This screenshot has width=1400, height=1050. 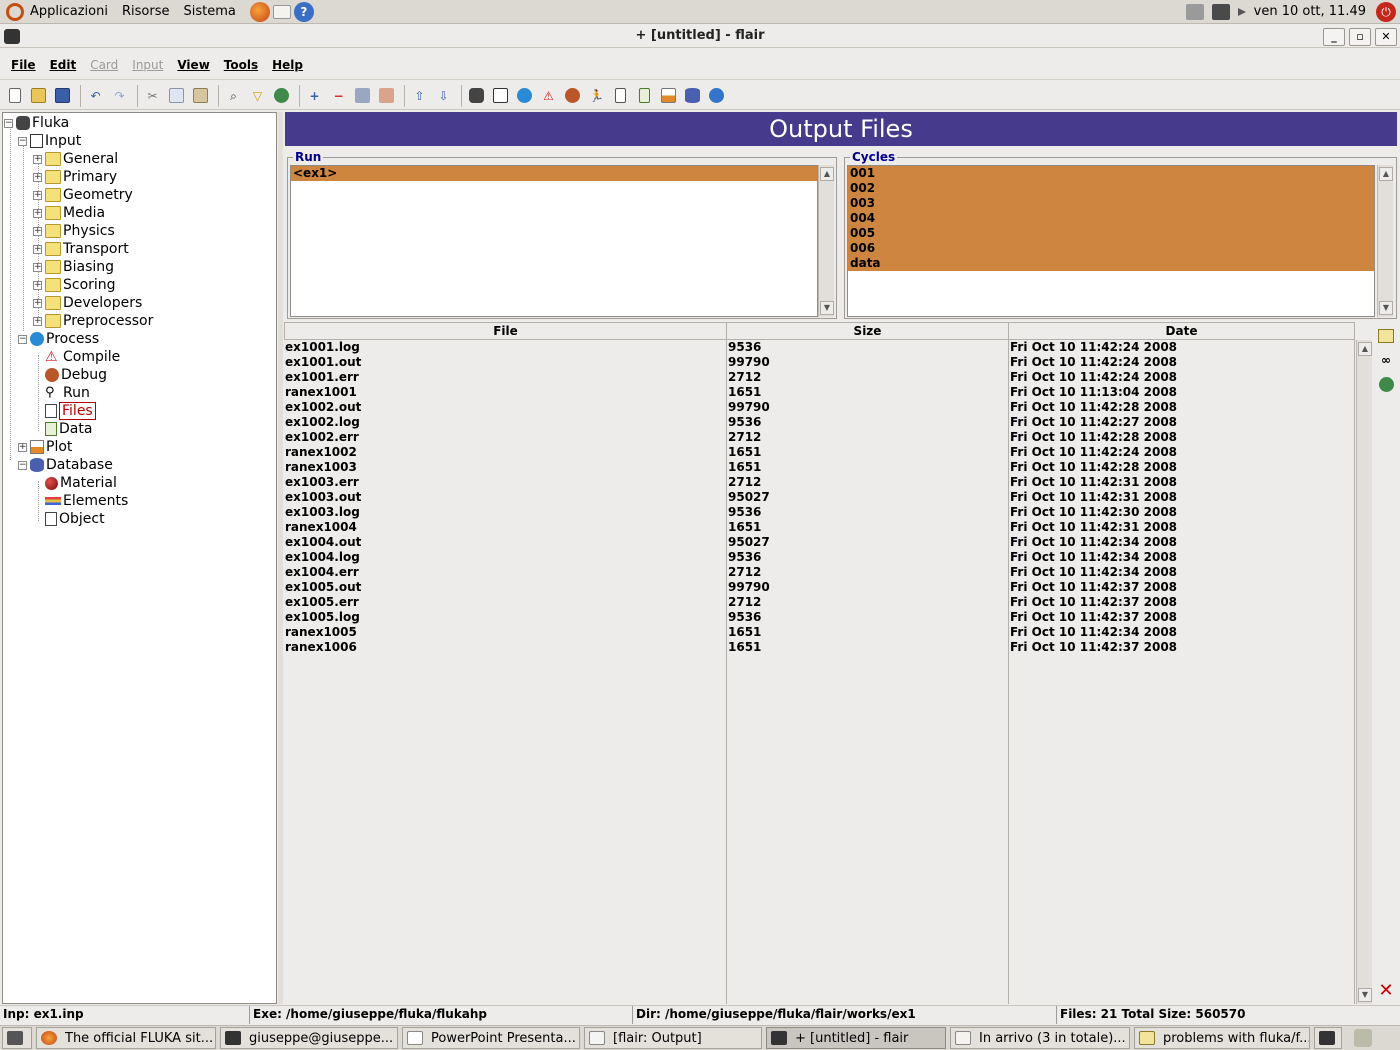 What do you see at coordinates (17, 1038) in the screenshot?
I see `show-desktop-button` at bounding box center [17, 1038].